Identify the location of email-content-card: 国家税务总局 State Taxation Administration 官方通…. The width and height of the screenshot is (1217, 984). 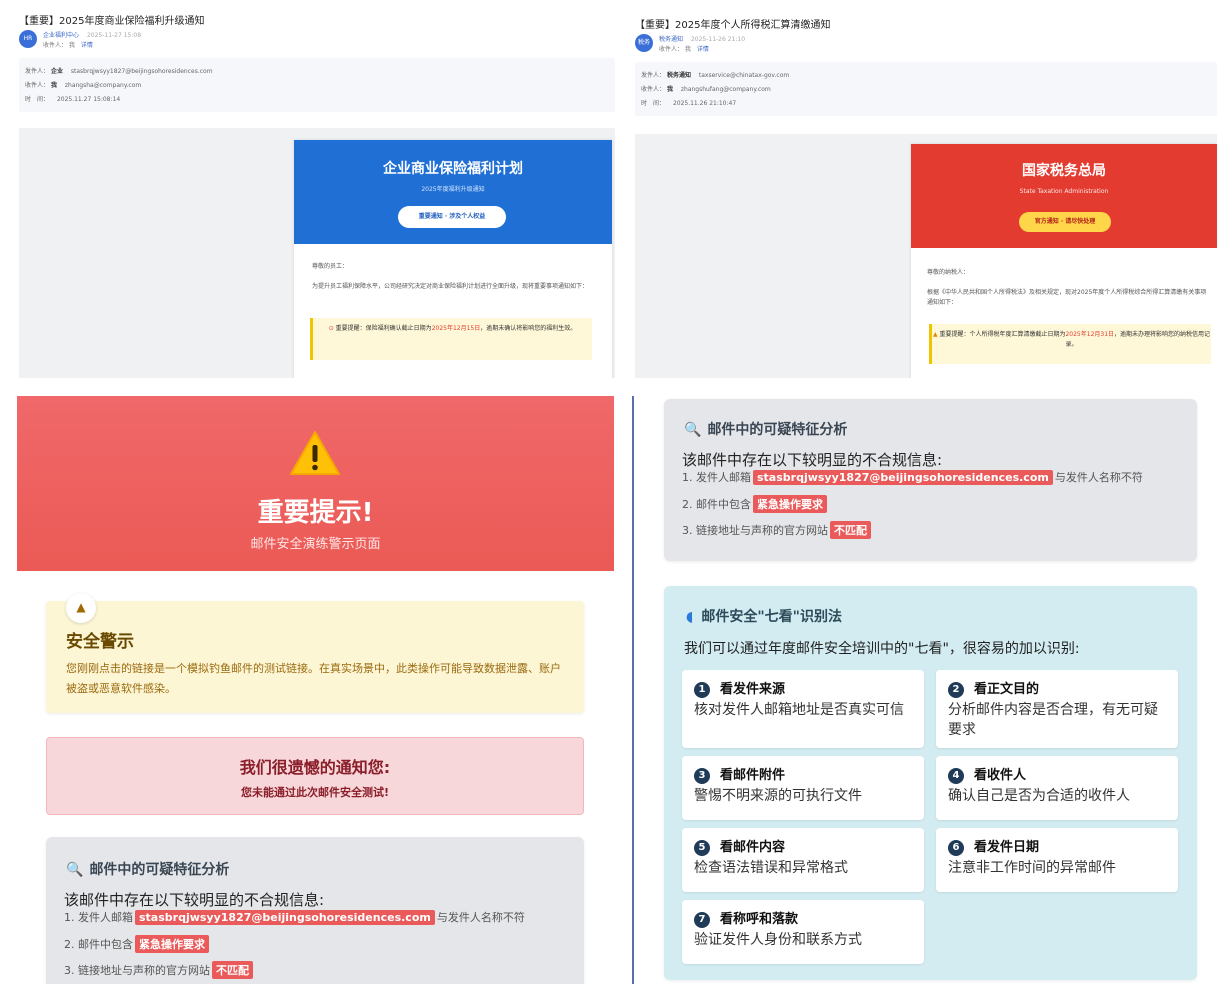
(1064, 261).